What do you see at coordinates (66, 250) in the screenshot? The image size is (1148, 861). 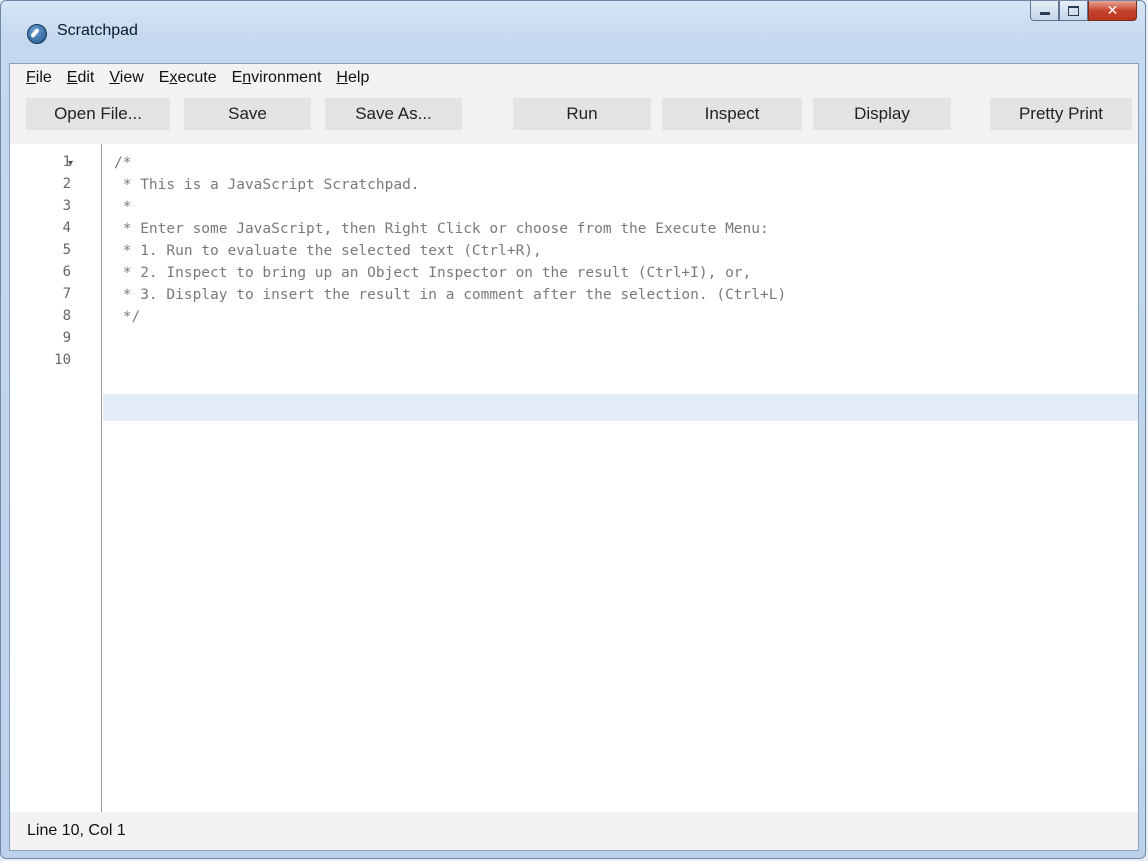 I see `line-number: 5` at bounding box center [66, 250].